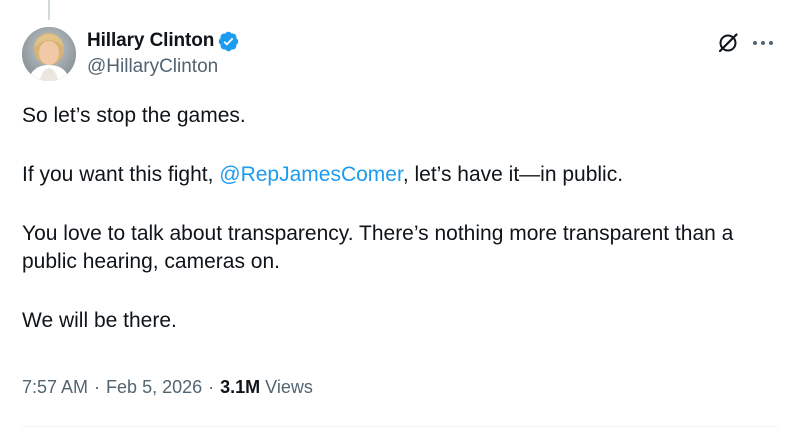 This screenshot has width=800, height=429. I want to click on avatar, so click(49, 54).